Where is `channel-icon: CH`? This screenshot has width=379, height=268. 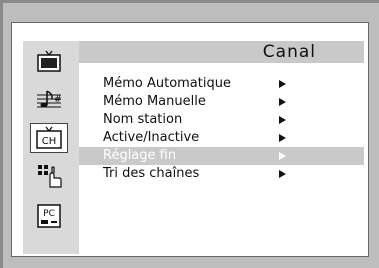
channel-icon: CH is located at coordinates (49, 137).